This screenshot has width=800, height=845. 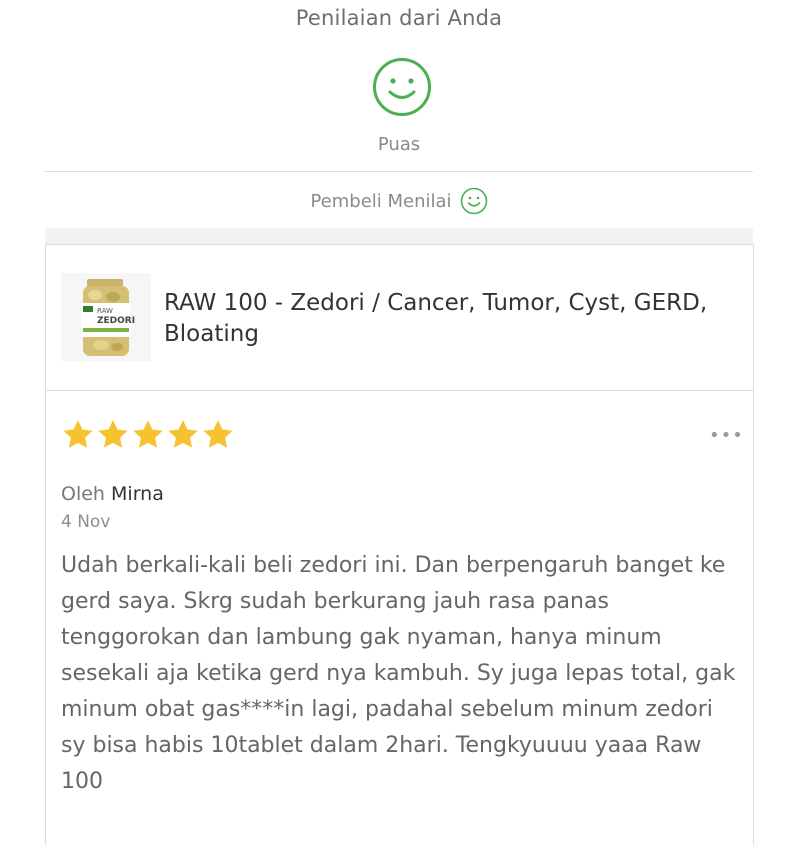 I want to click on svg-text: ZEDORI, so click(x=116, y=321).